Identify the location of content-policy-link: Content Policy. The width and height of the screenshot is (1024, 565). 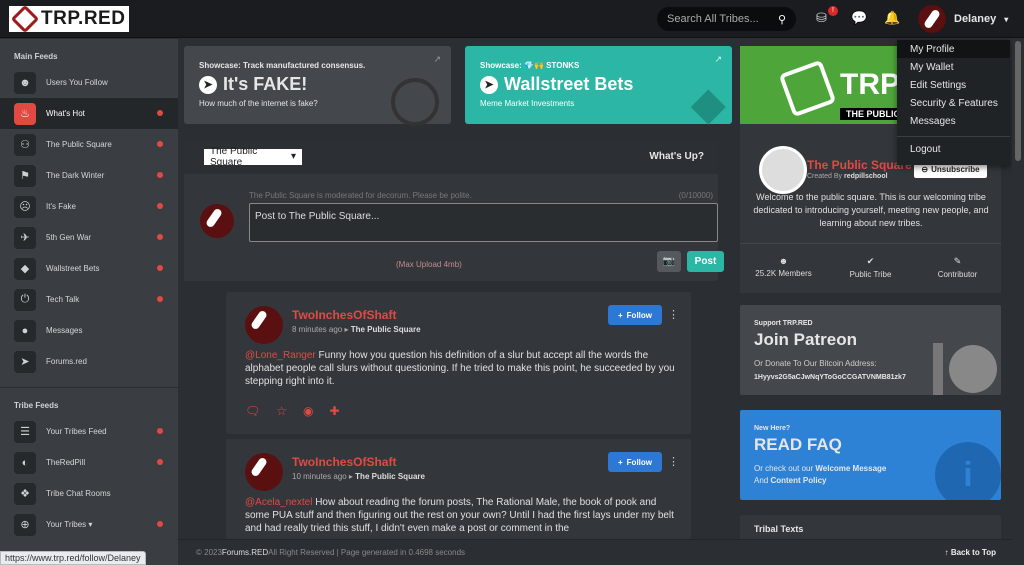
(798, 480).